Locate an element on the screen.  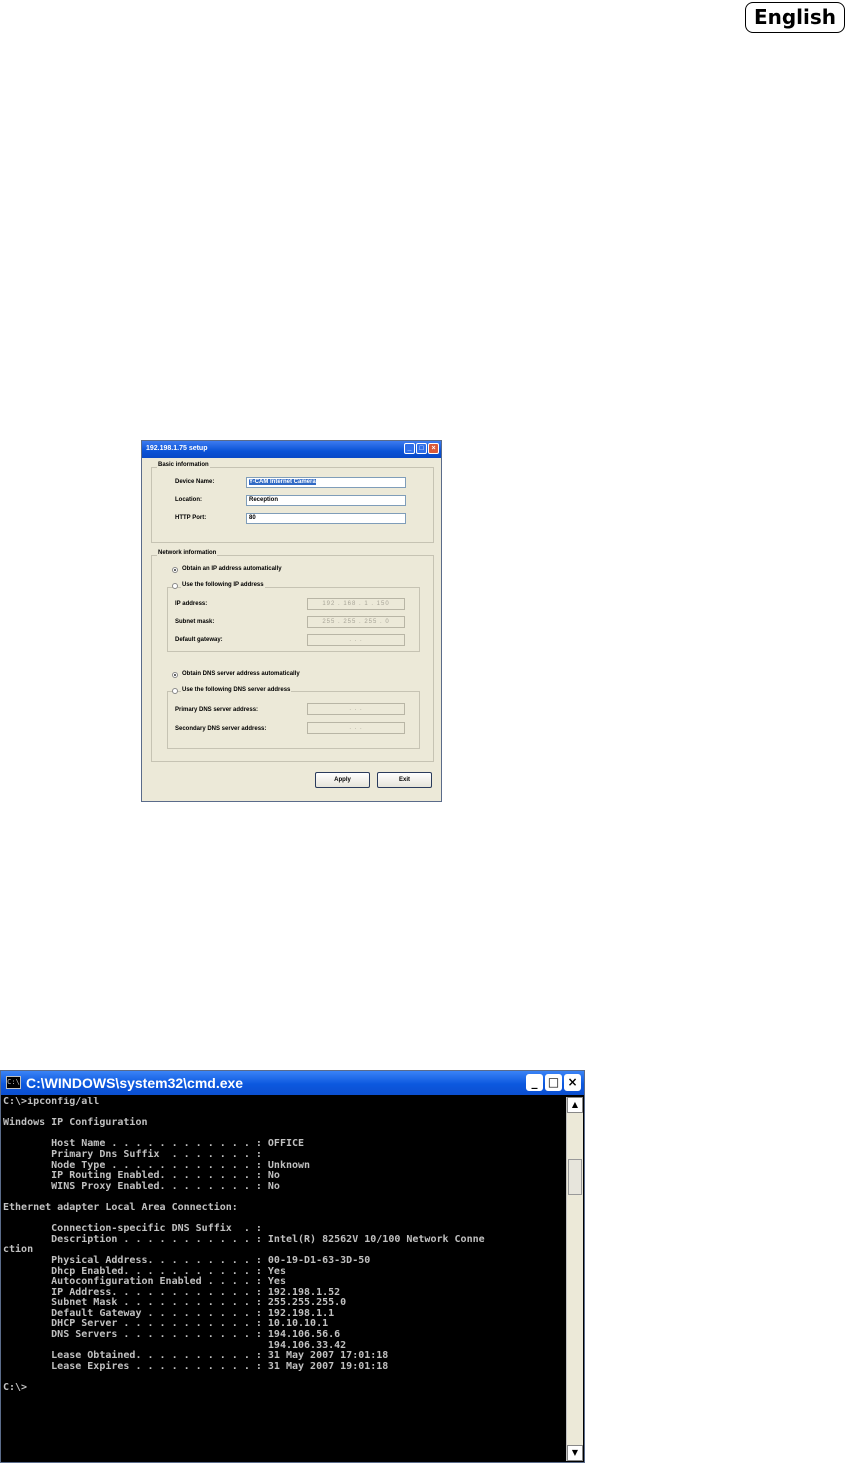
default-gateway-field: . . . is located at coordinates (356, 640).